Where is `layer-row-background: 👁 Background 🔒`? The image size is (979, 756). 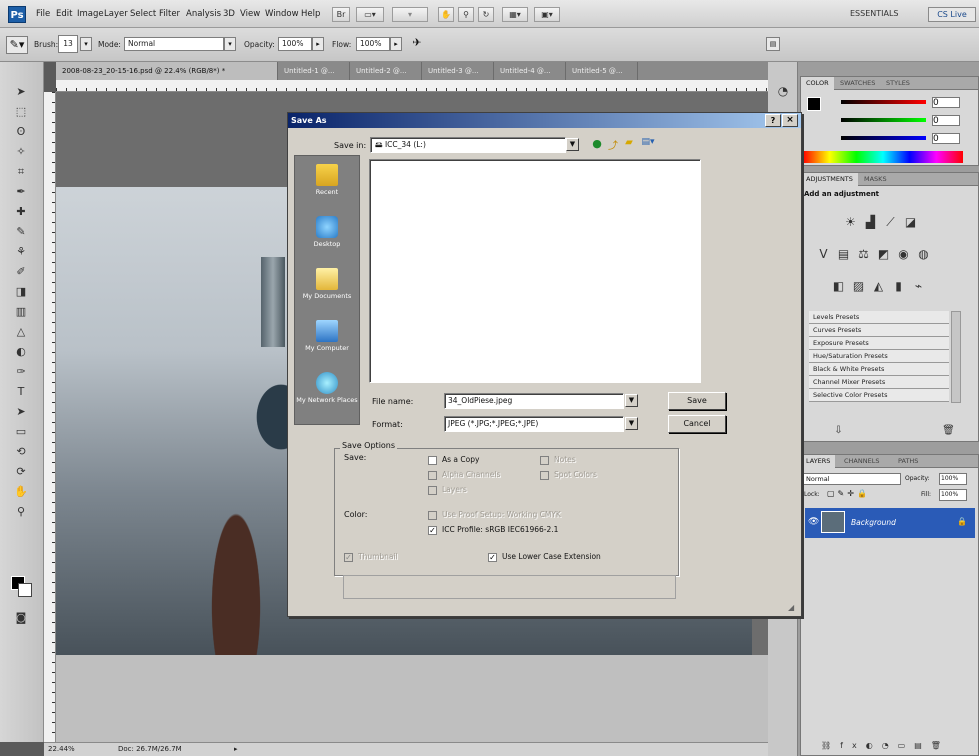 layer-row-background: 👁 Background 🔒 is located at coordinates (890, 523).